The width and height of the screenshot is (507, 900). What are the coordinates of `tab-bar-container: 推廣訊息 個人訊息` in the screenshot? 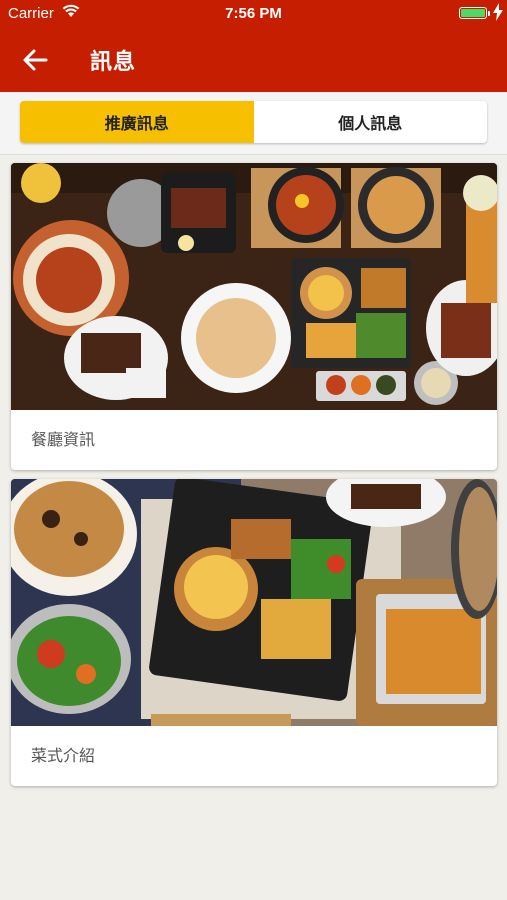 It's located at (253, 123).